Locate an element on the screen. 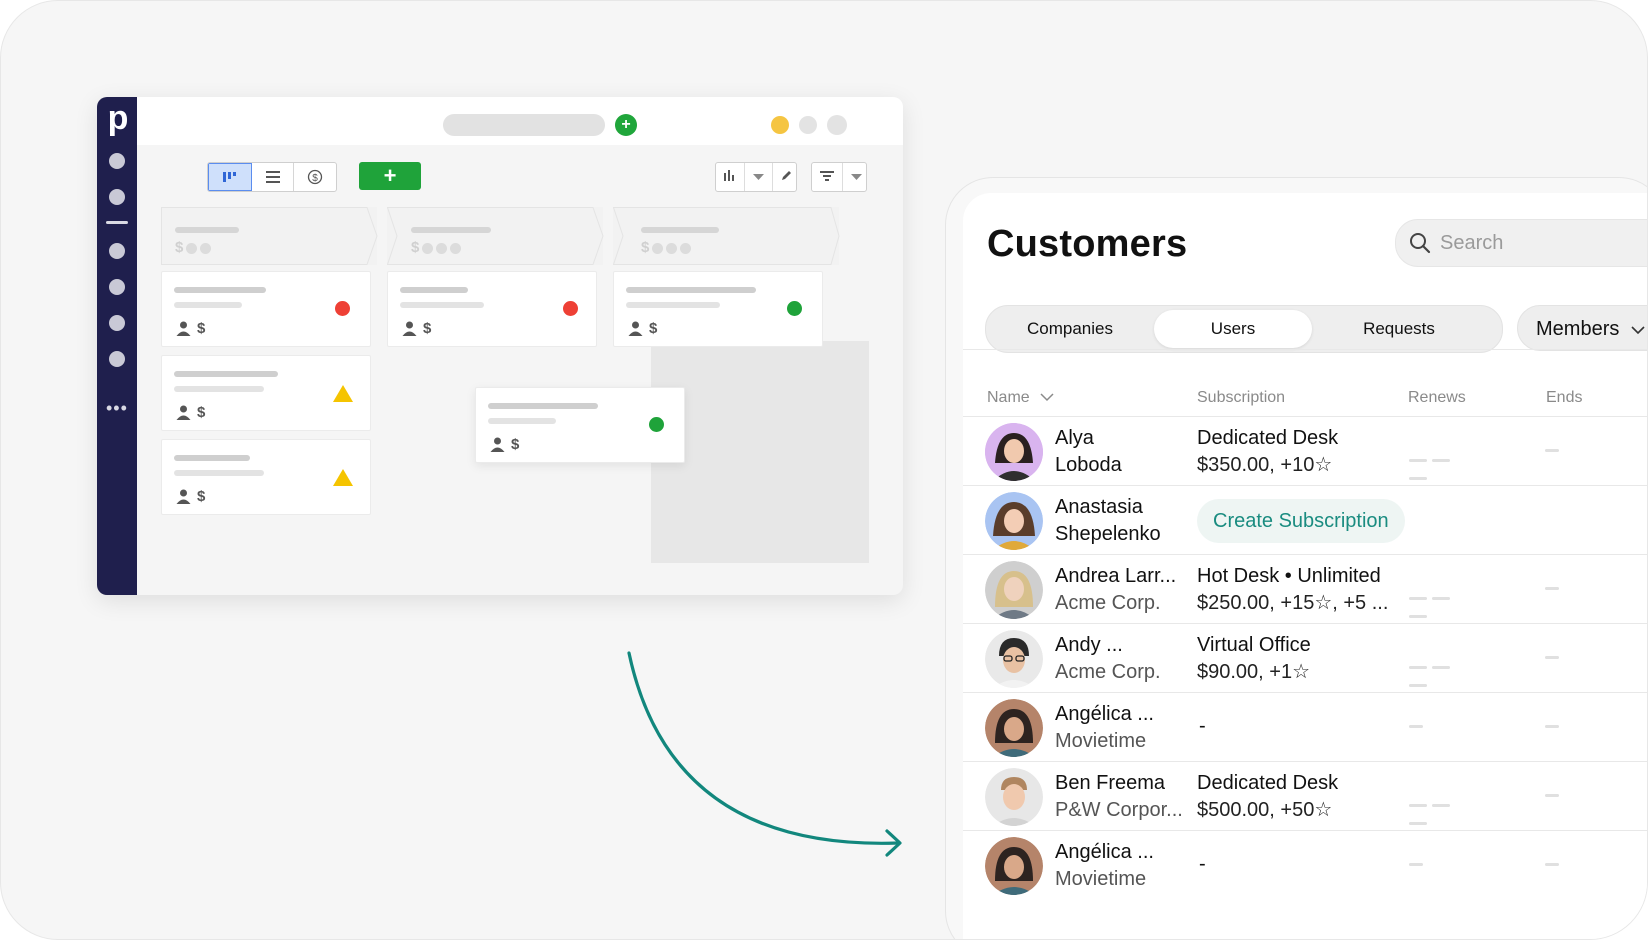 Image resolution: width=1648 pixels, height=940 pixels. kanban-icon is located at coordinates (229, 177).